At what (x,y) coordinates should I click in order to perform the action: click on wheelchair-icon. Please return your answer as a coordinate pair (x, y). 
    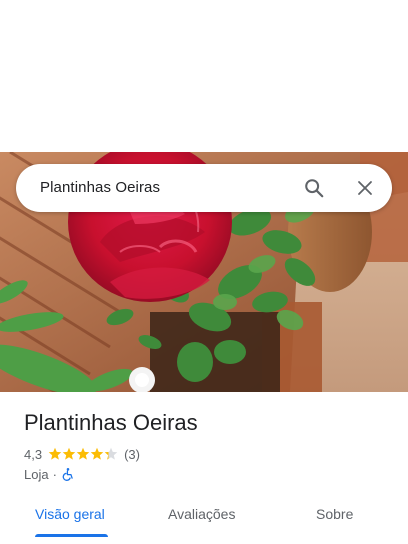
    Looking at the image, I should click on (68, 474).